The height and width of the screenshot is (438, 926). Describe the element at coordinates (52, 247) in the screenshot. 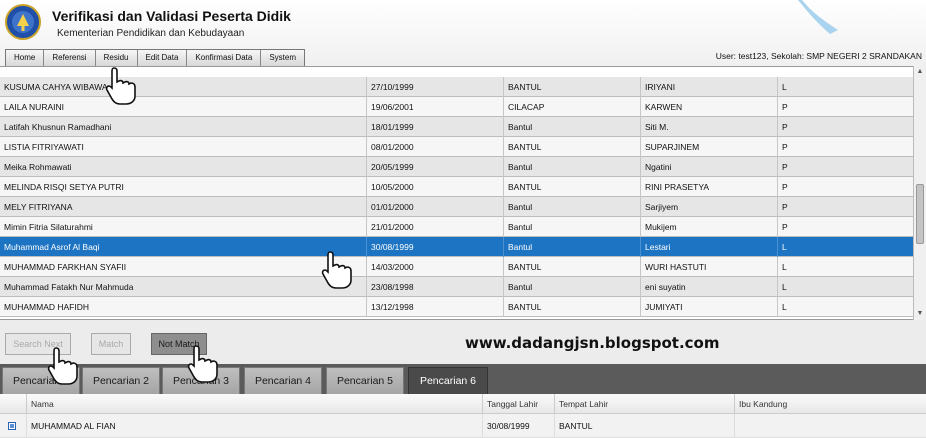

I see `cell-nama: Muhammad Asrof Al Baqi` at that location.